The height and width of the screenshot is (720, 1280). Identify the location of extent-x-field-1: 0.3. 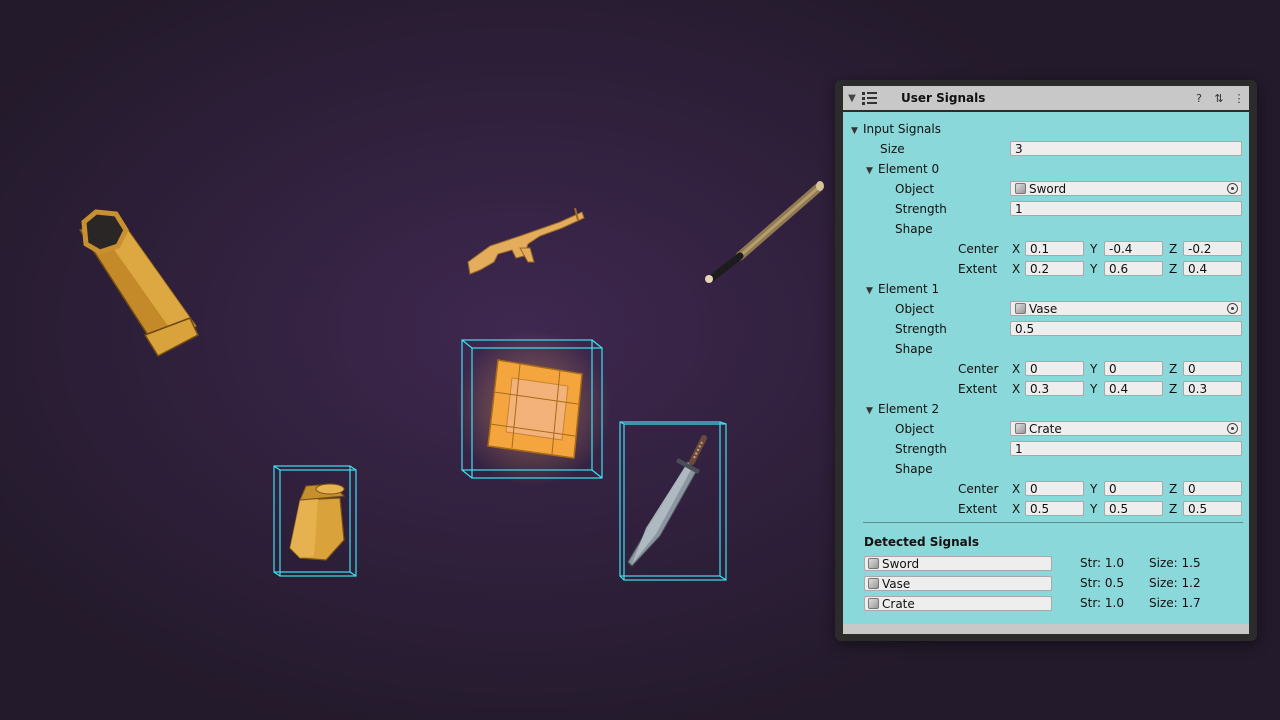
(1054, 388).